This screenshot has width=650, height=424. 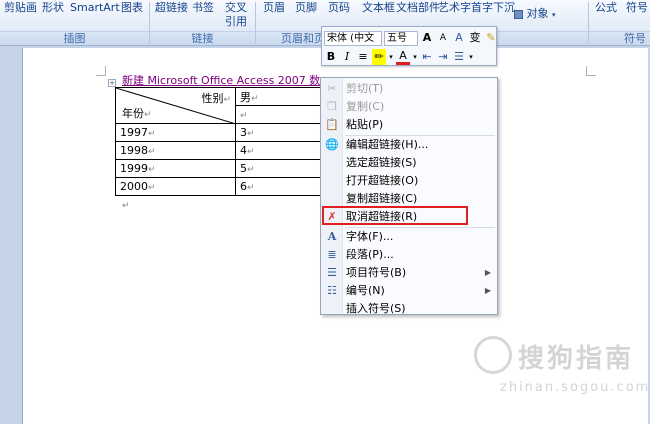 I want to click on menu-item-cut: ✂ 剪切(T), so click(x=409, y=89).